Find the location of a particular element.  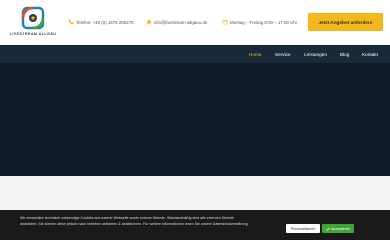

contact-email: info@livestream-allgaeu.de is located at coordinates (176, 22).